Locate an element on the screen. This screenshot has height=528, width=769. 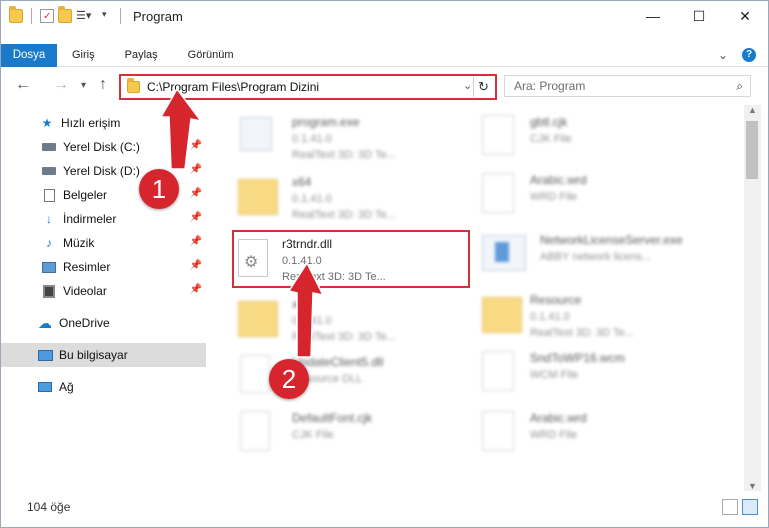
arrow-one is located at coordinates (181, 128).